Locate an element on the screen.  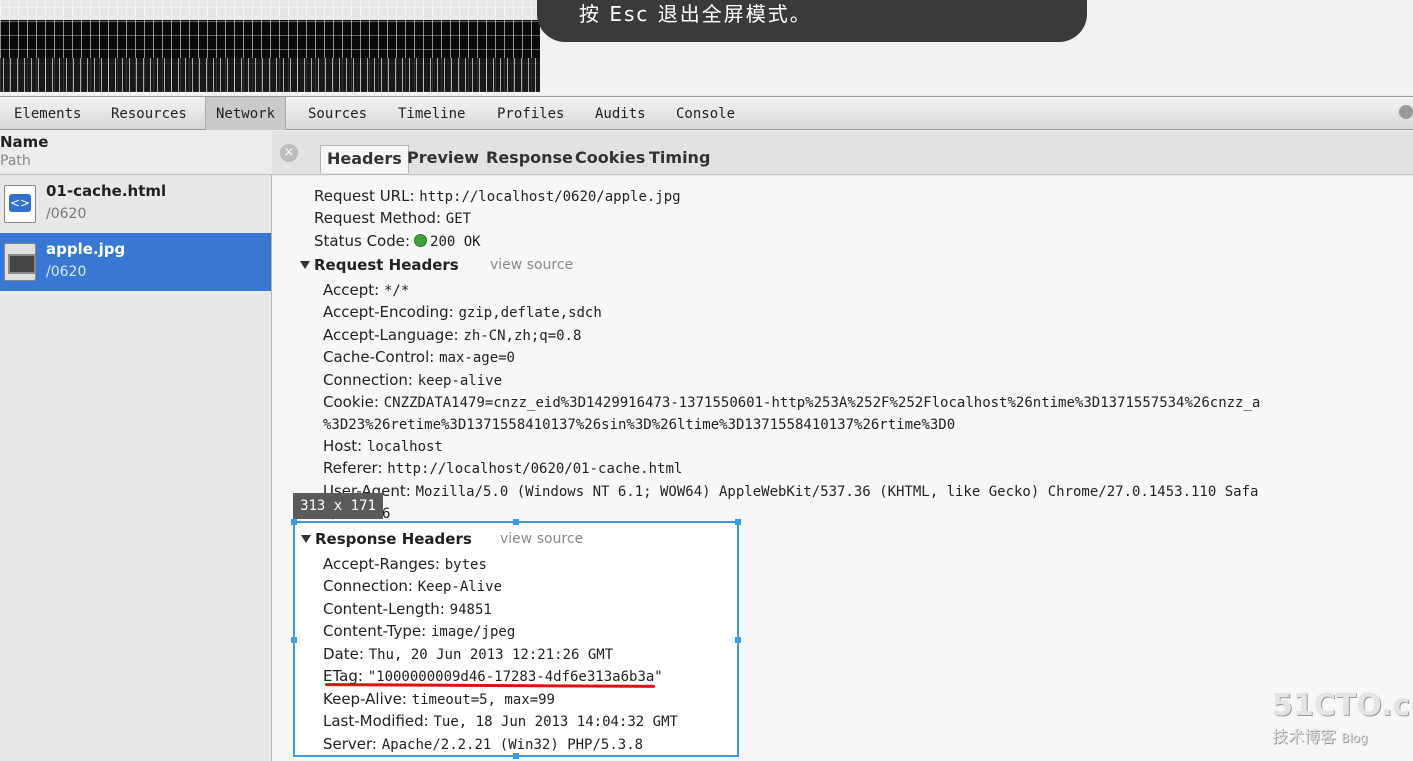
tab-profiles: Profiles is located at coordinates (530, 113).